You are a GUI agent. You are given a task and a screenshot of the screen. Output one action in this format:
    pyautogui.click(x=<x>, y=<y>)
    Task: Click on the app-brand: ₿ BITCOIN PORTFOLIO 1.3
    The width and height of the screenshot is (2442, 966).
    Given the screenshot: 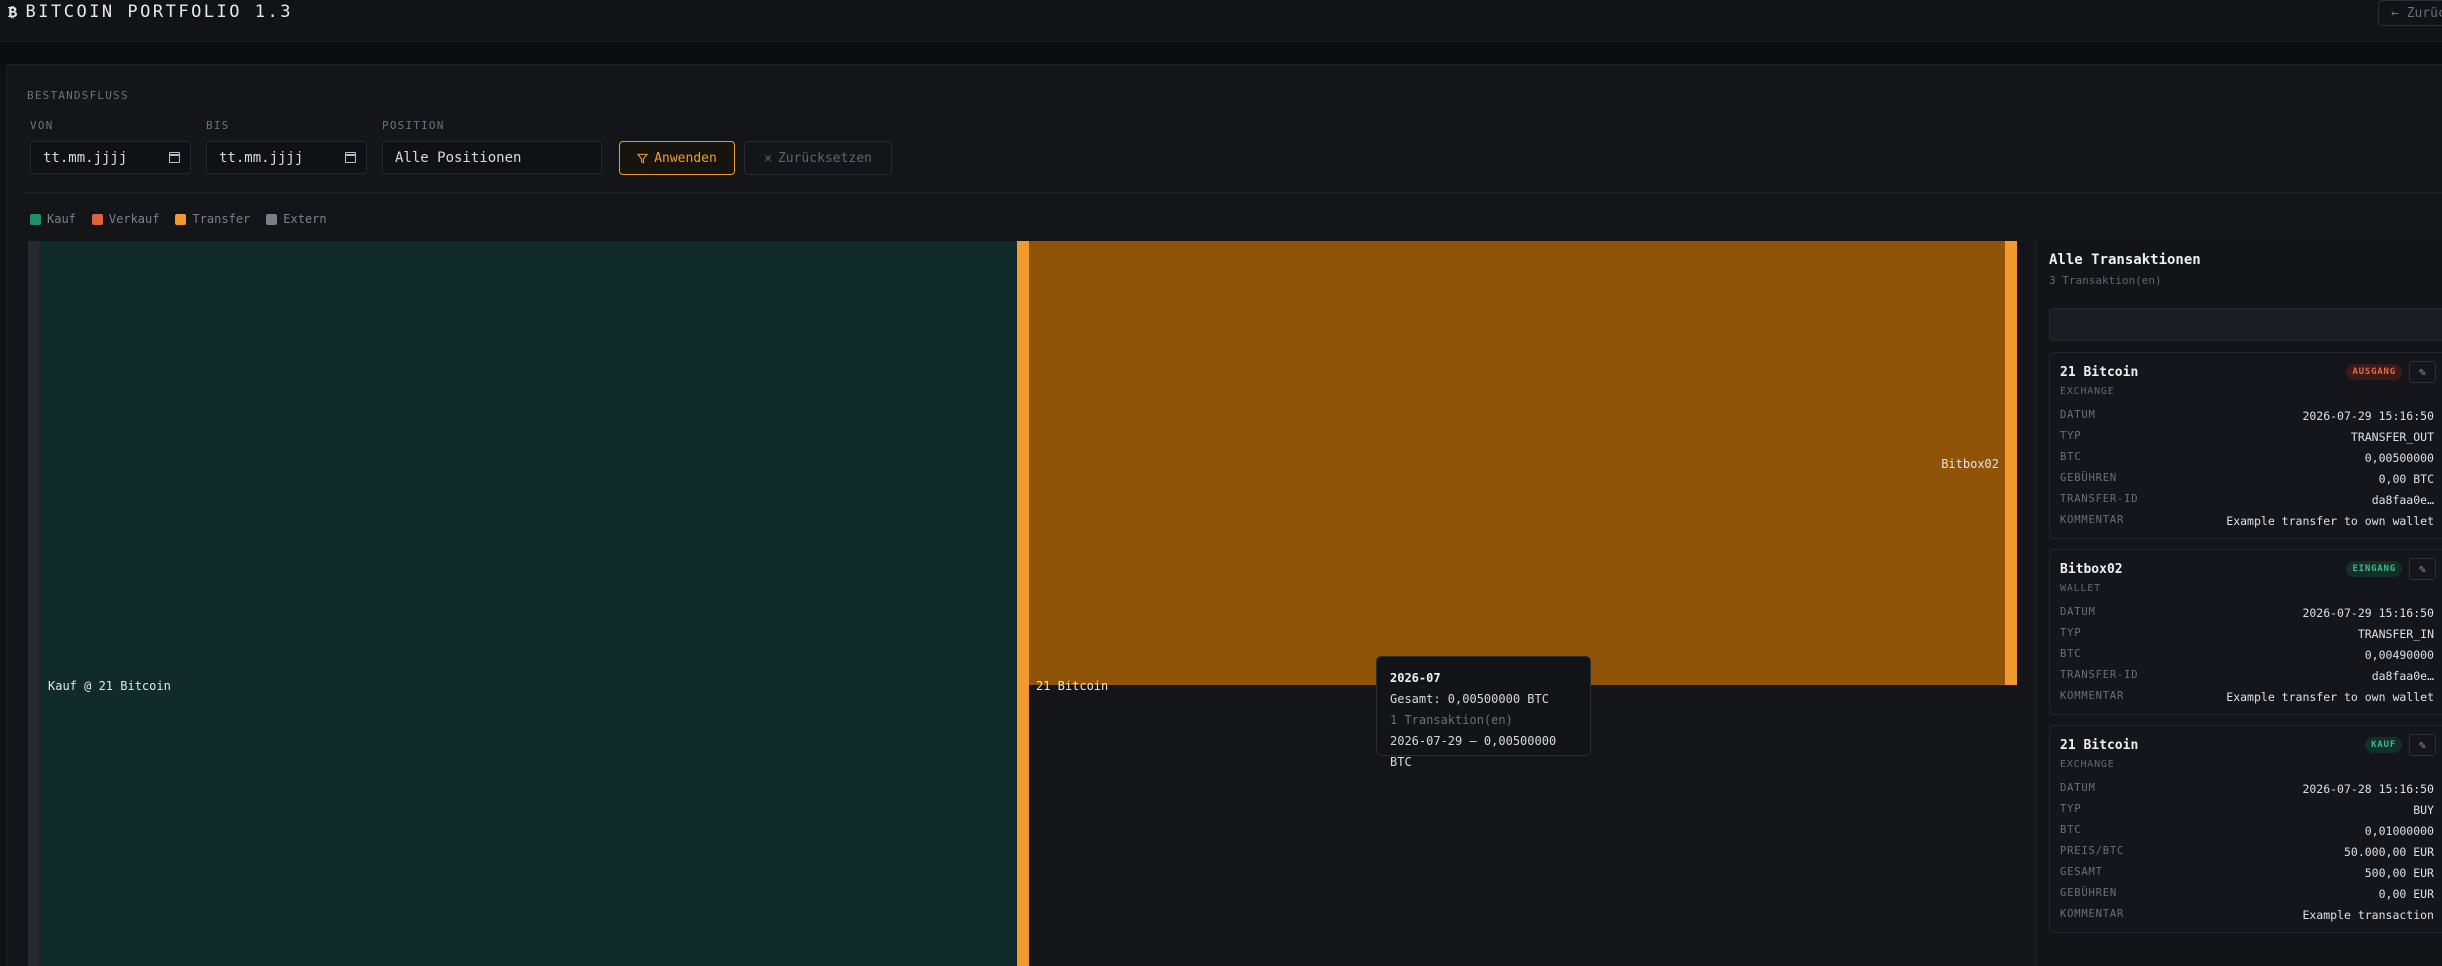 What is the action you would take?
    pyautogui.click(x=150, y=12)
    